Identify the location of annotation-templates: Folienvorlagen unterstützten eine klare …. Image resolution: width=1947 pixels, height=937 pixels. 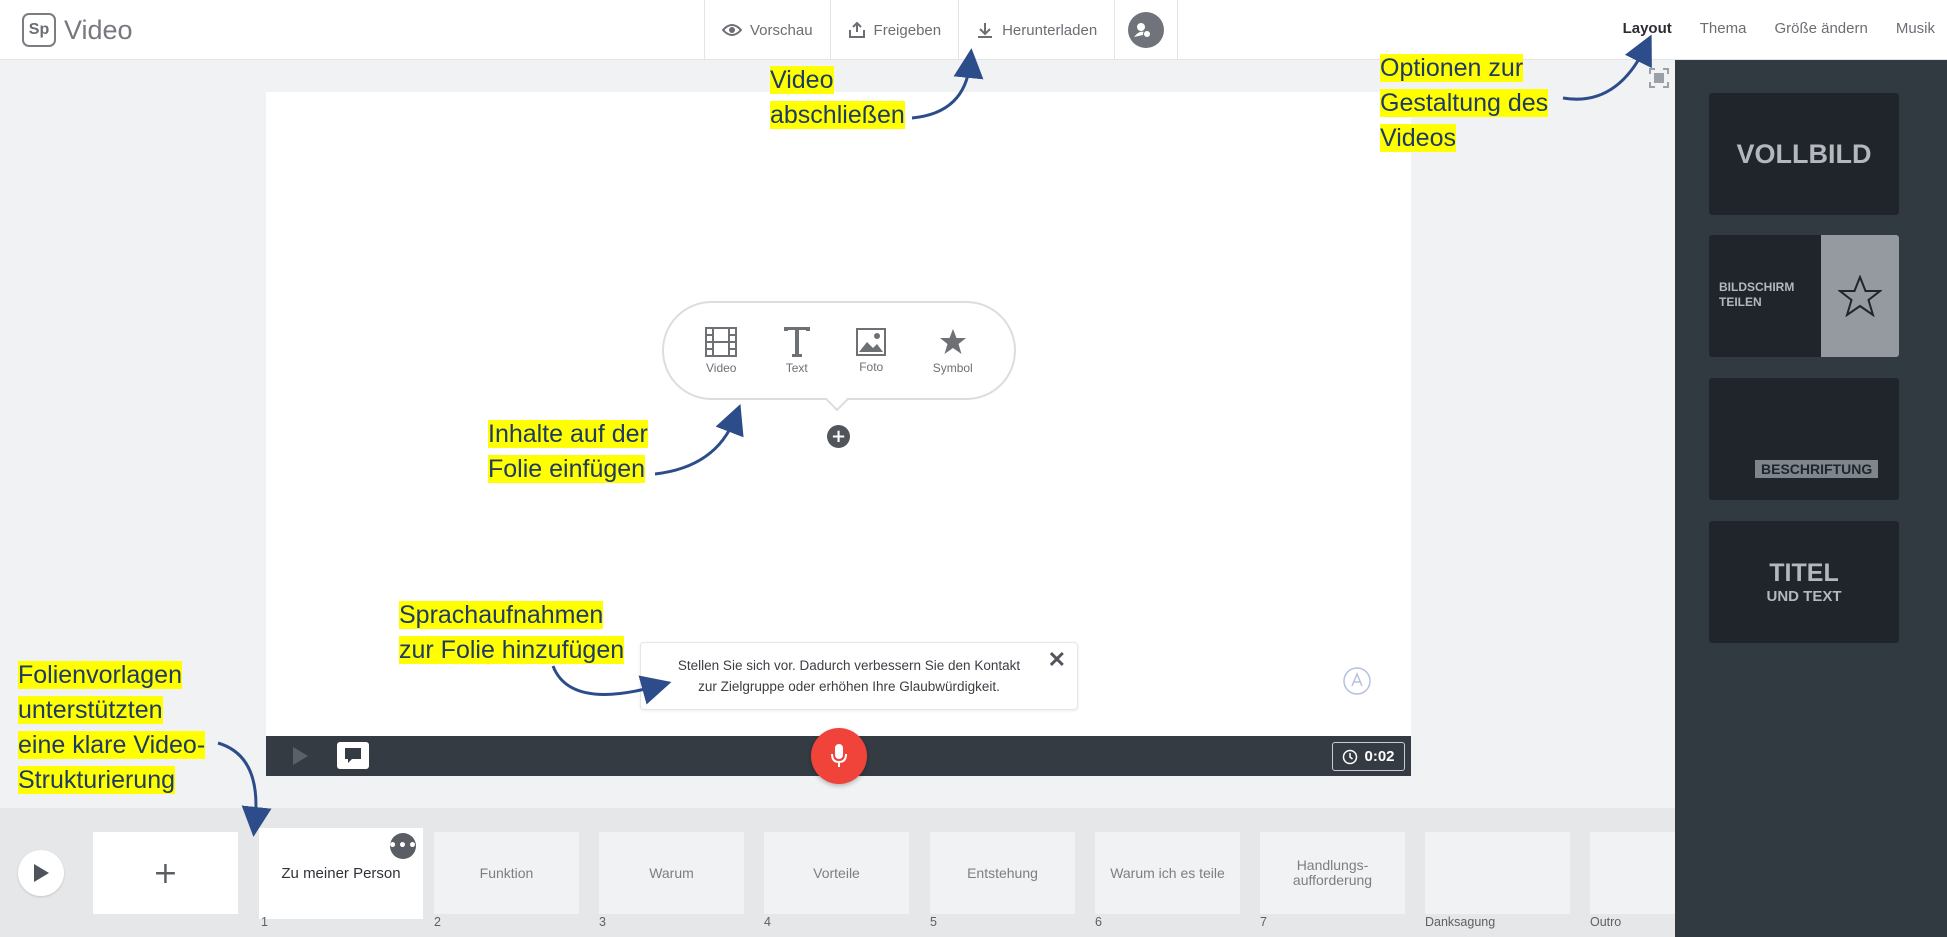
(112, 727).